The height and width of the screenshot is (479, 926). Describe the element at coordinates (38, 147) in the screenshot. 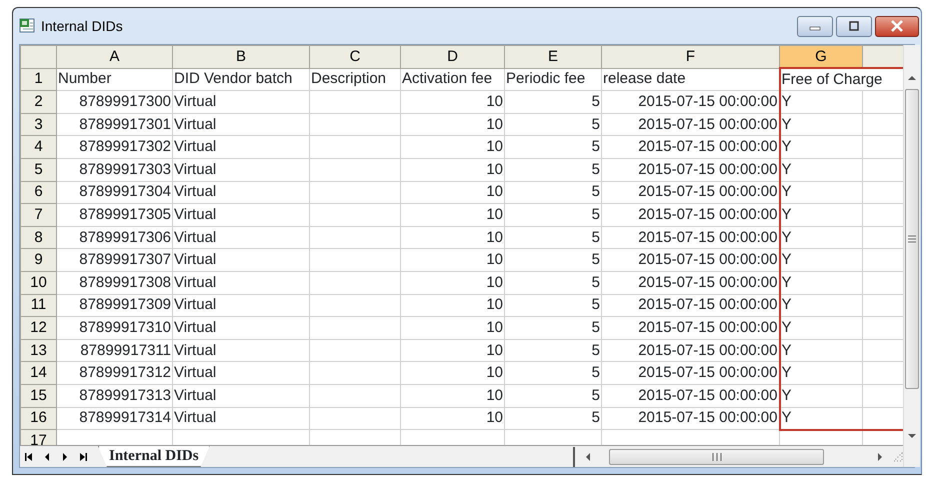

I see `row-header: 4` at that location.